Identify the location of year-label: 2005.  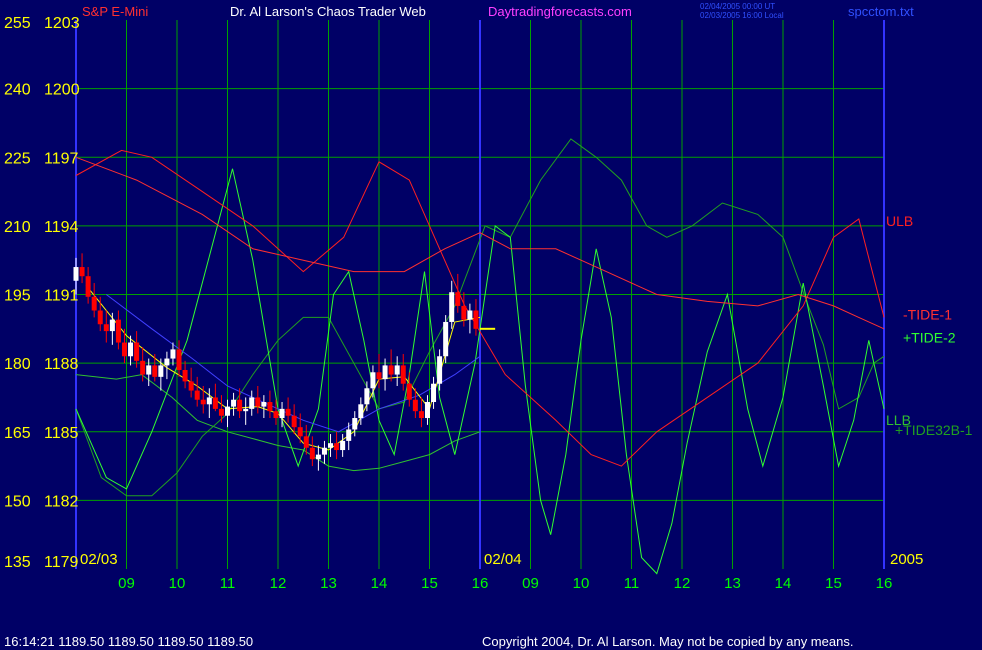
(906, 559).